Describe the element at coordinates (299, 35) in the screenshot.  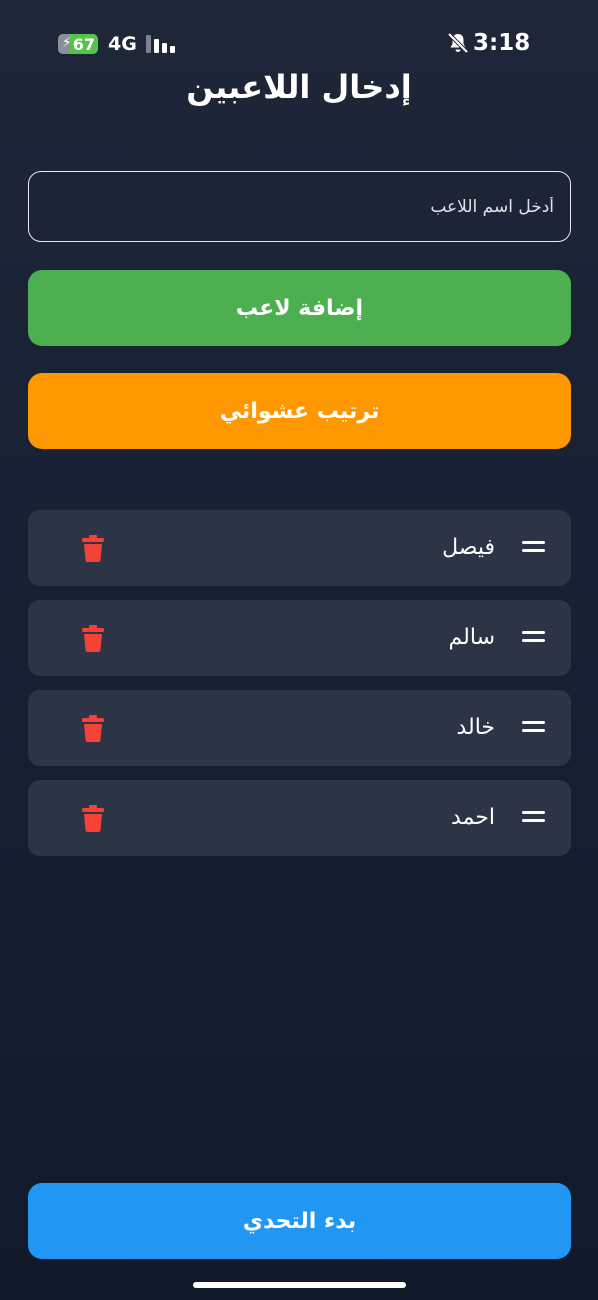
I see `status-bar: ⚡ 67 4G 3:18` at that location.